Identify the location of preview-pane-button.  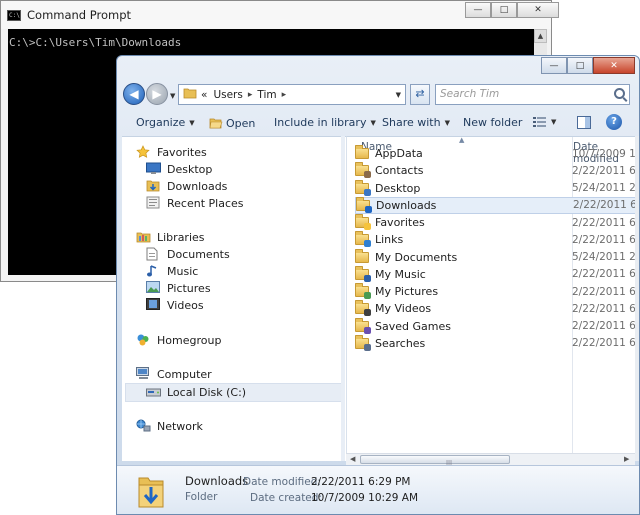
(584, 122).